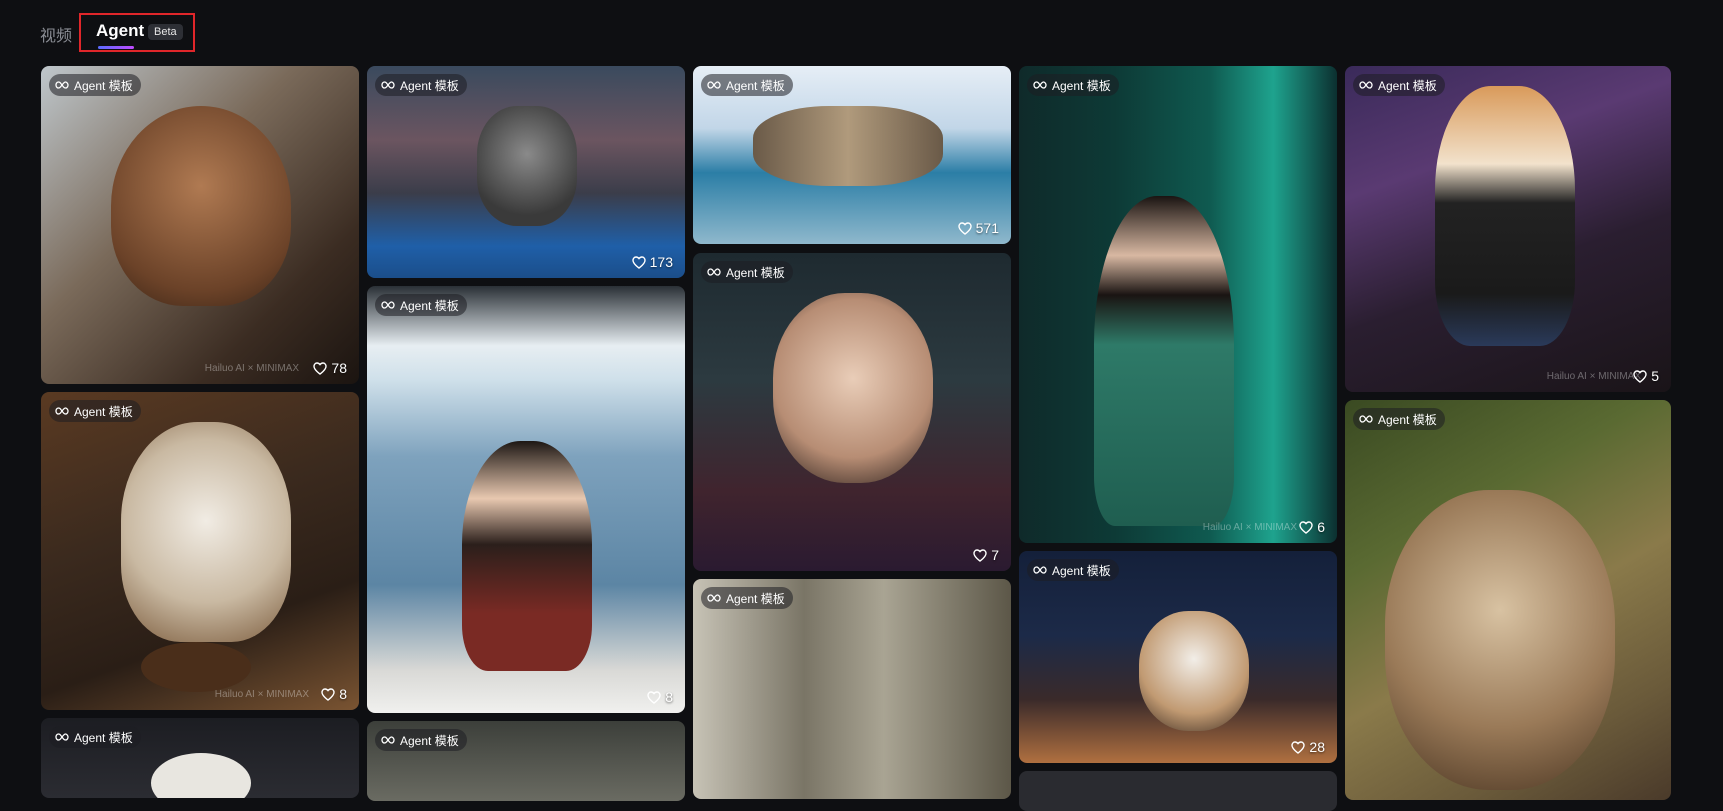 The height and width of the screenshot is (811, 1723). I want to click on like-count: 6, so click(1312, 527).